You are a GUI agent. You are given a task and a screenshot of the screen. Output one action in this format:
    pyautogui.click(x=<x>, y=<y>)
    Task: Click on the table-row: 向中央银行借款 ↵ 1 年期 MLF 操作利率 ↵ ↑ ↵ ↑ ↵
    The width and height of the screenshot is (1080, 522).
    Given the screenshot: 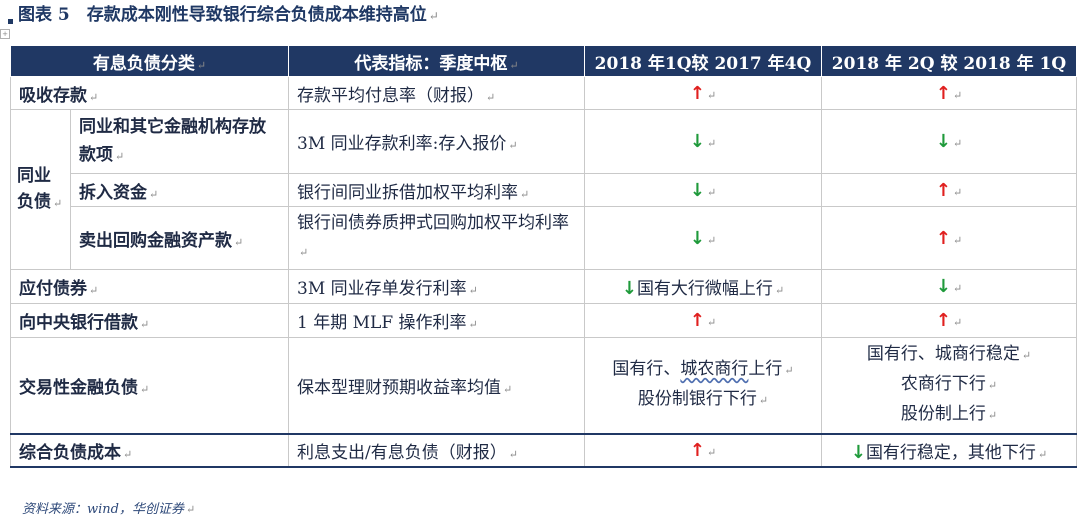 What is the action you would take?
    pyautogui.click(x=543, y=320)
    